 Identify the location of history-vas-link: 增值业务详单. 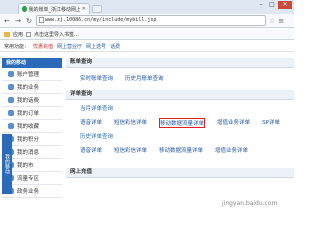
(231, 150).